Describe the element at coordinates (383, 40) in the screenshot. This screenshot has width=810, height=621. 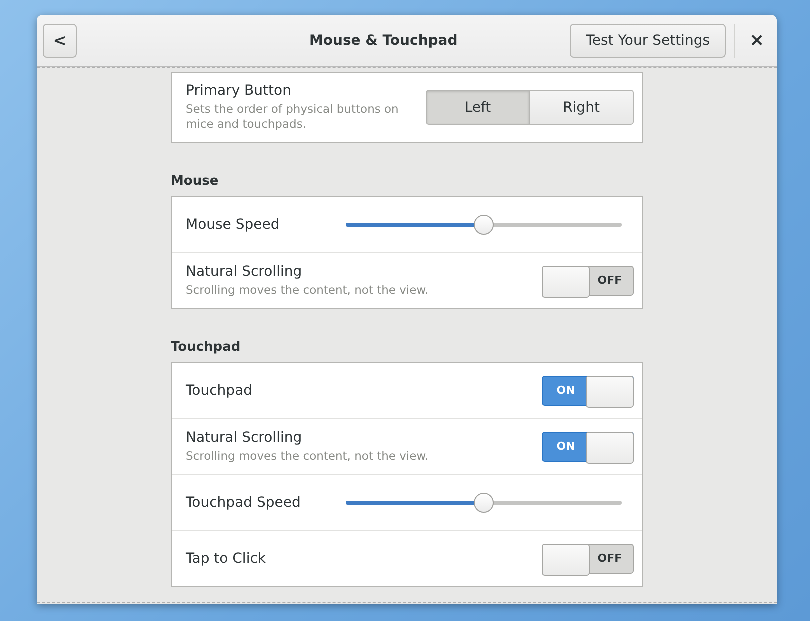
I see `window-title: Mouse & Touchpad` at that location.